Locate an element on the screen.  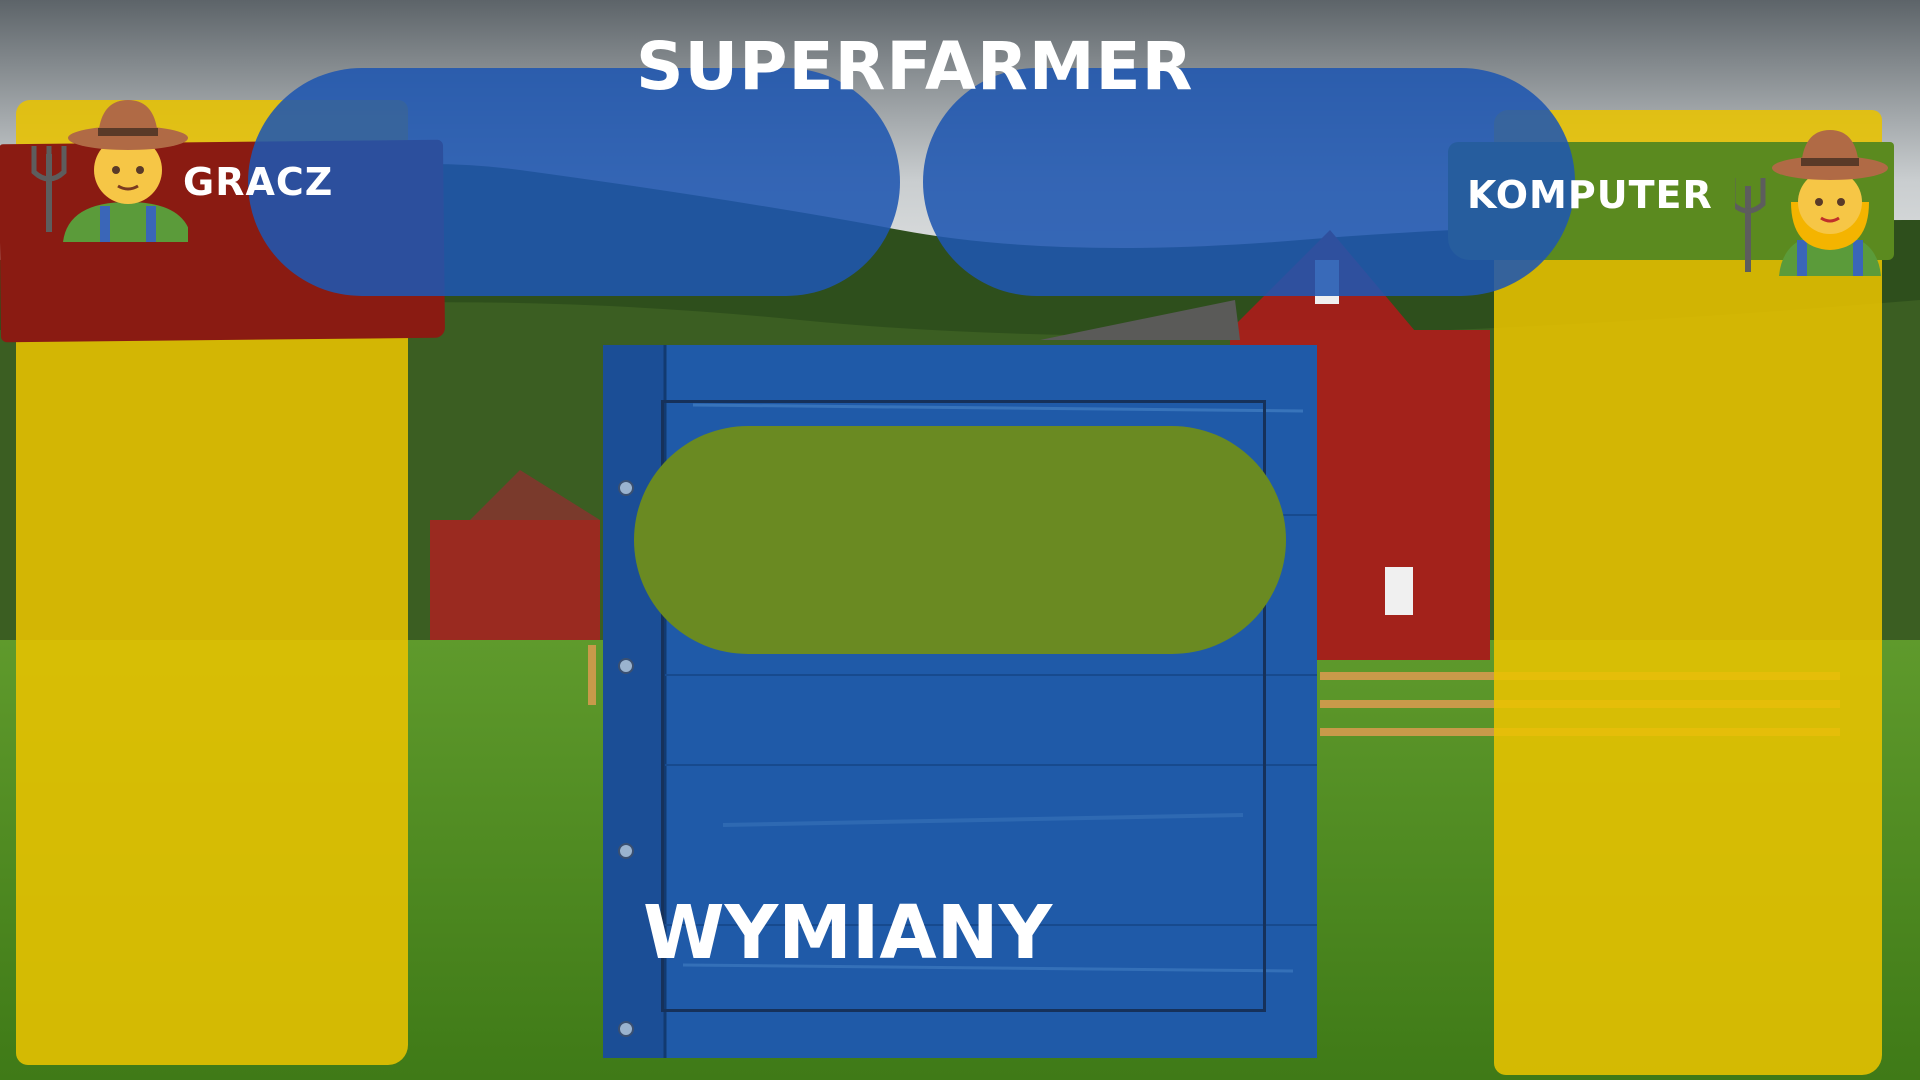
exchange-slot is located at coordinates (960, 540).